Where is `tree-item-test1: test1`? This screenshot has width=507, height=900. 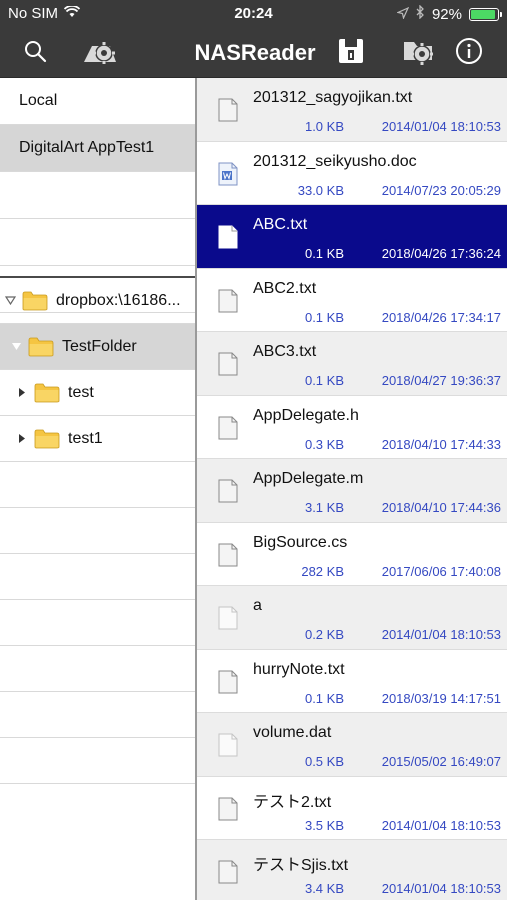
tree-item-test1: test1 is located at coordinates (97, 439).